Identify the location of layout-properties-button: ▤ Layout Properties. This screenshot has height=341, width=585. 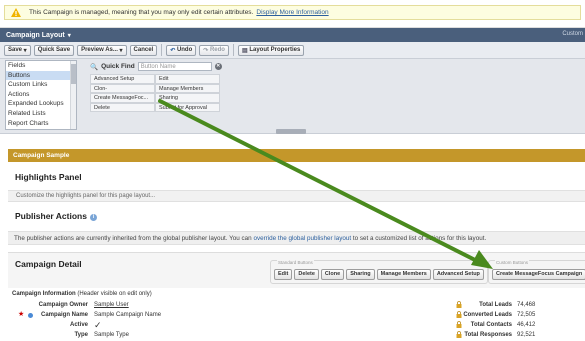
(271, 50).